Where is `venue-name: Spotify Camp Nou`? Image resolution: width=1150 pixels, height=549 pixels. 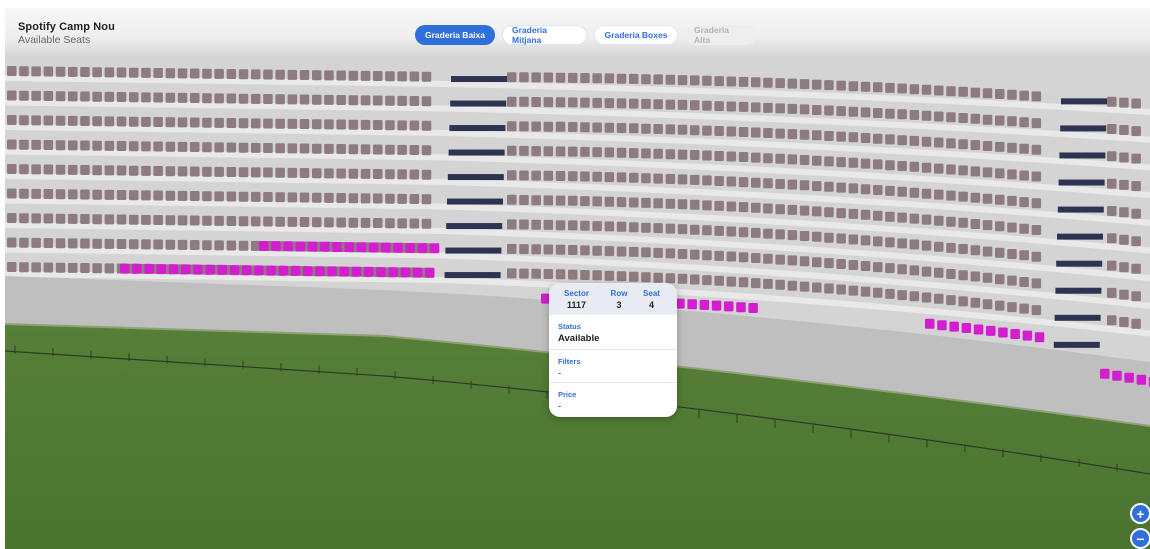
venue-name: Spotify Camp Nou is located at coordinates (66, 27).